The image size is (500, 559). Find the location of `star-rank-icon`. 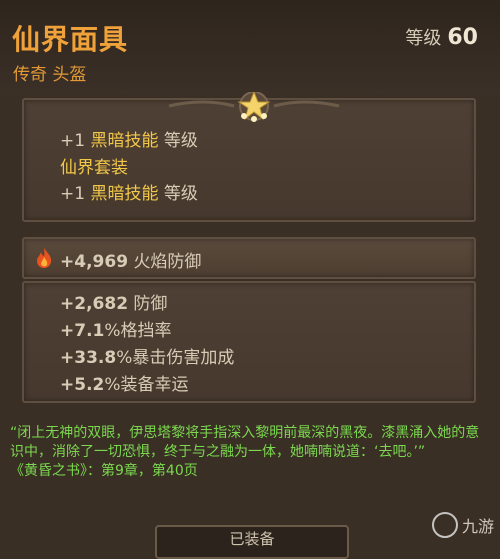

star-rank-icon is located at coordinates (254, 107).